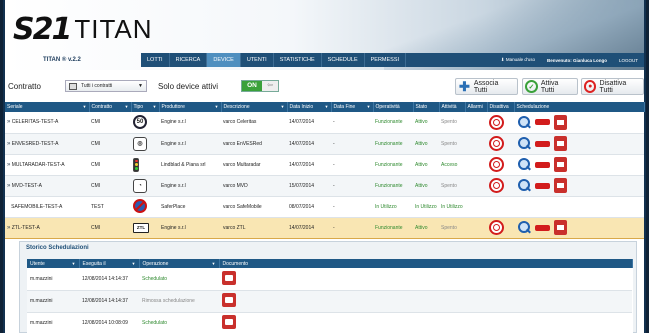 Image resolution: width=649 pixels, height=333 pixels. I want to click on toggle-on: ON, so click(252, 86).